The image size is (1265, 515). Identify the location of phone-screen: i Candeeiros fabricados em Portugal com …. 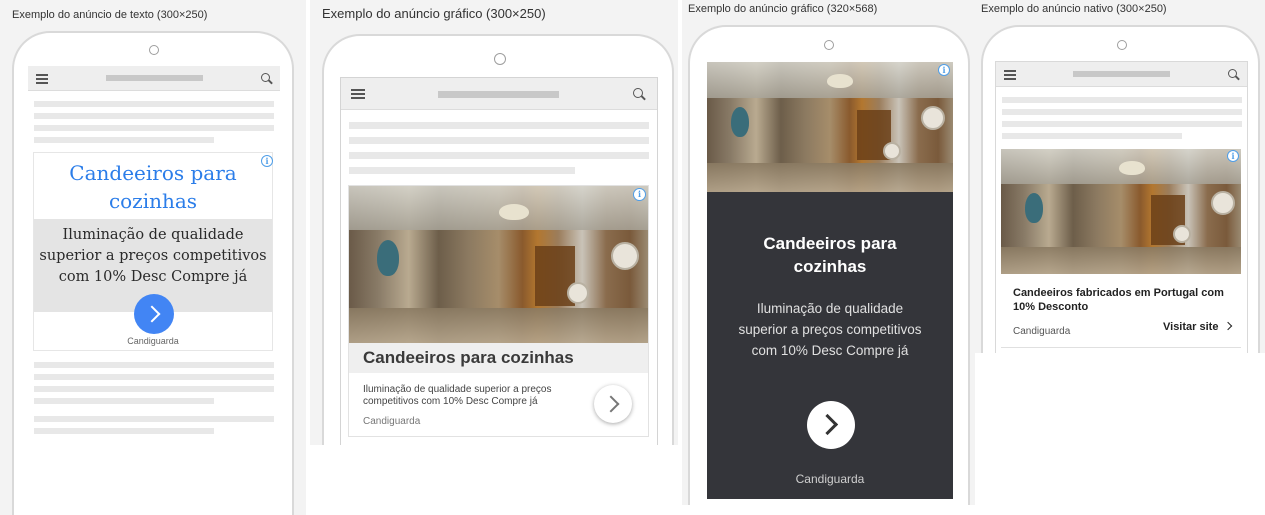
(1121, 207).